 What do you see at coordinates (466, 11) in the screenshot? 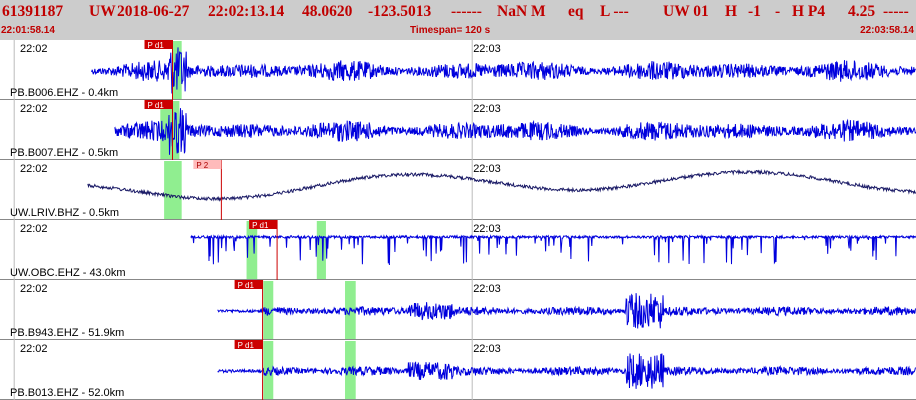
I see `event-depth: ------` at bounding box center [466, 11].